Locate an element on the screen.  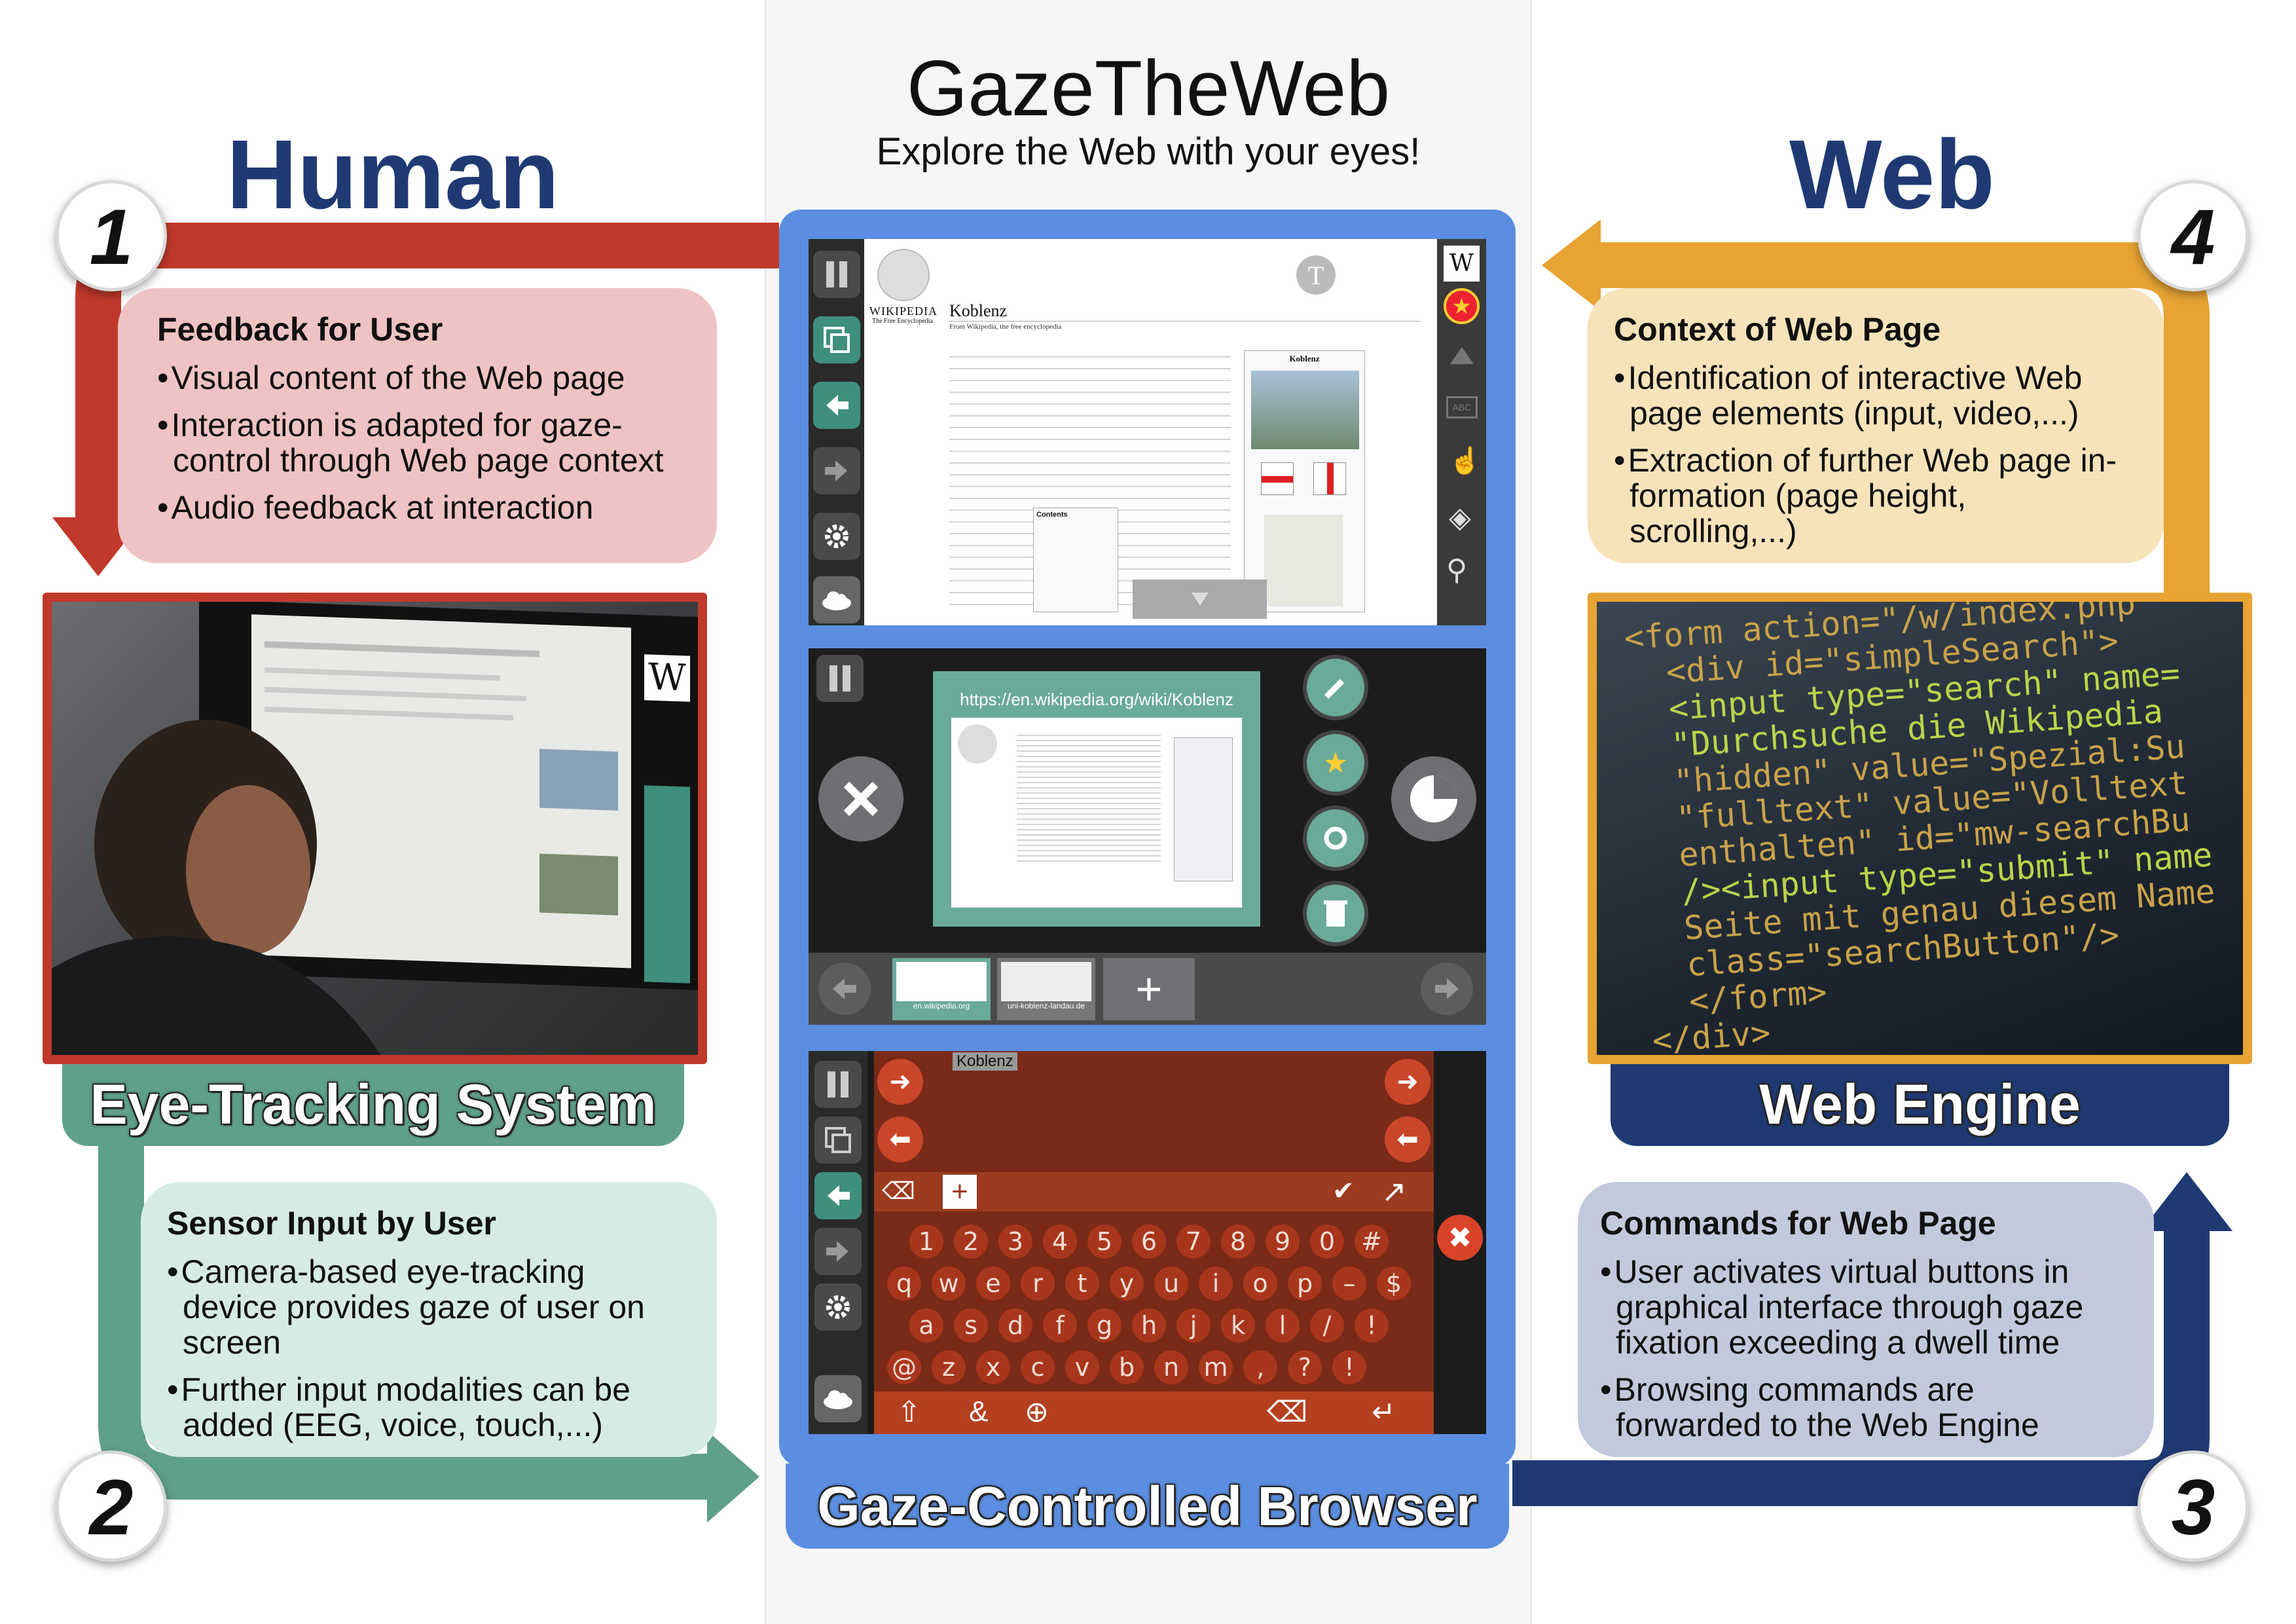
keyboard-text: Koblenz is located at coordinates (985, 1061).